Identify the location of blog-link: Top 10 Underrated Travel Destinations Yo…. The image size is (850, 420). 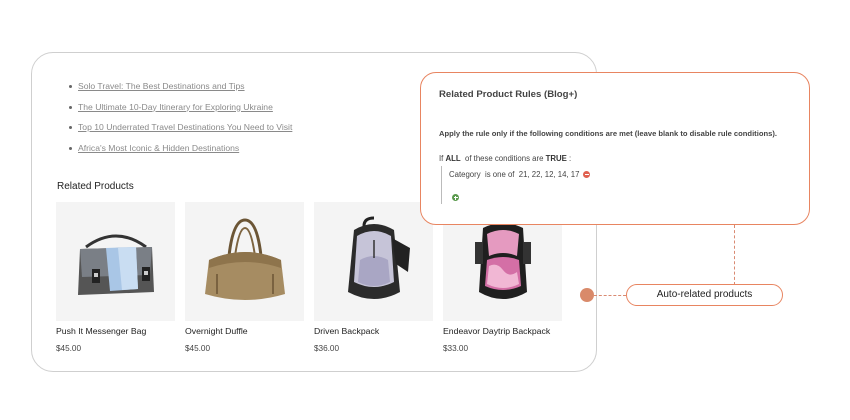
(185, 127).